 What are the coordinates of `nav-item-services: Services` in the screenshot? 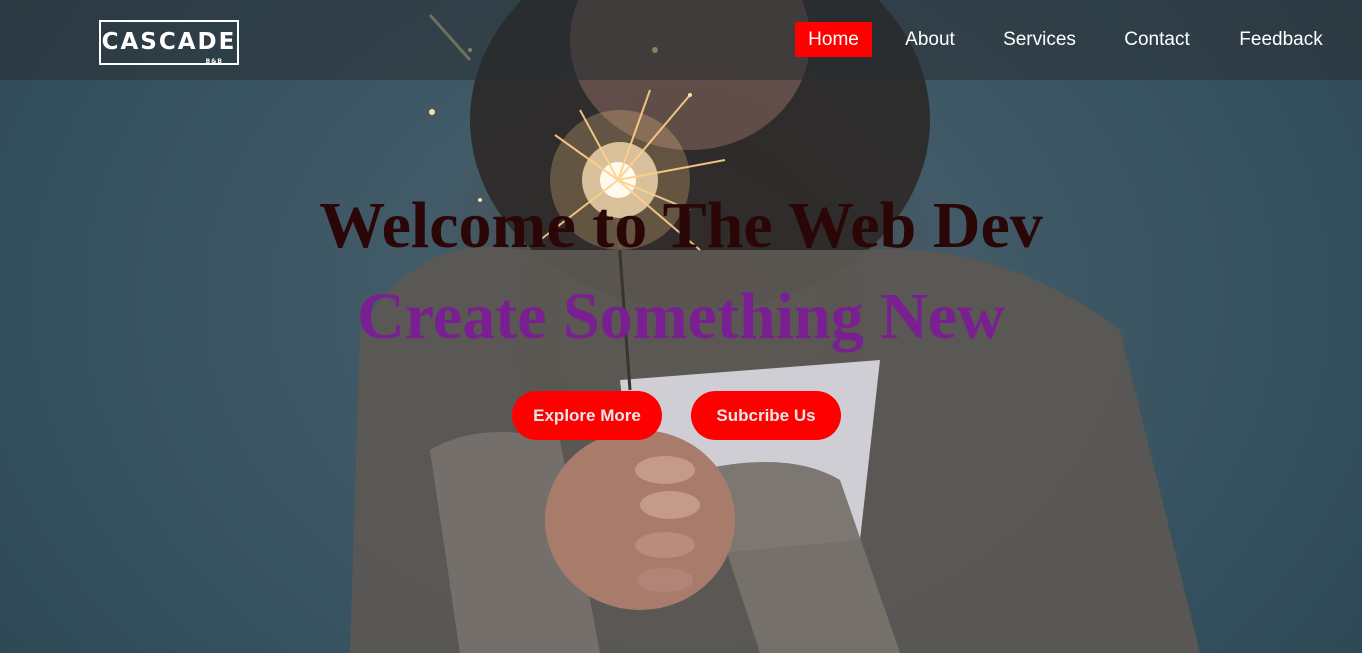 It's located at (1039, 39).